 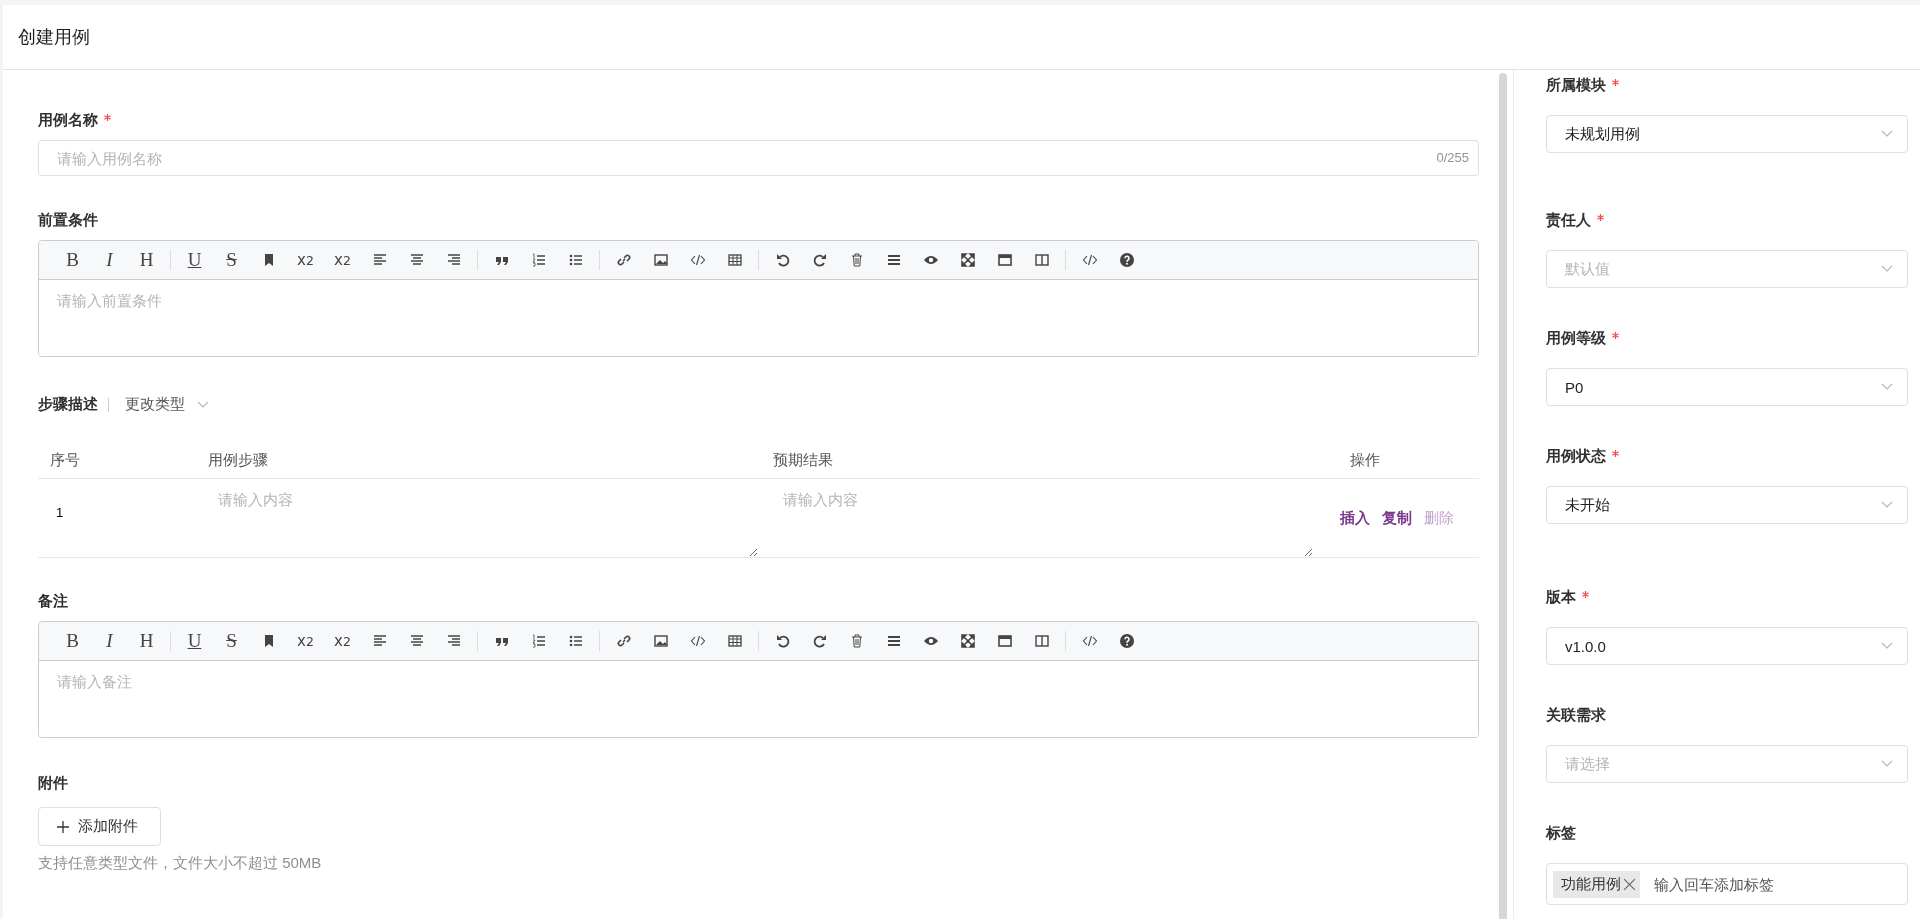 I want to click on row-action-link: 复制, so click(x=1397, y=518).